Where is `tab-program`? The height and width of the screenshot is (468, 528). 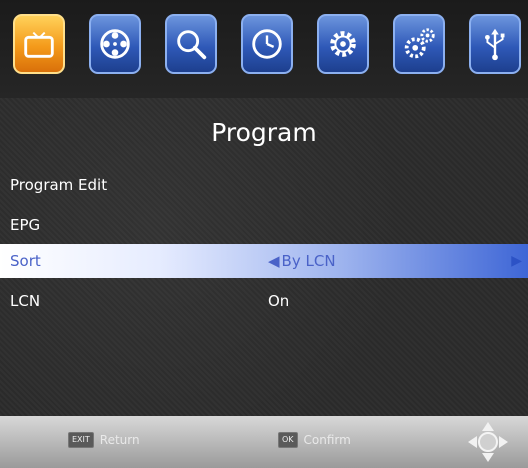
tab-program is located at coordinates (39, 44).